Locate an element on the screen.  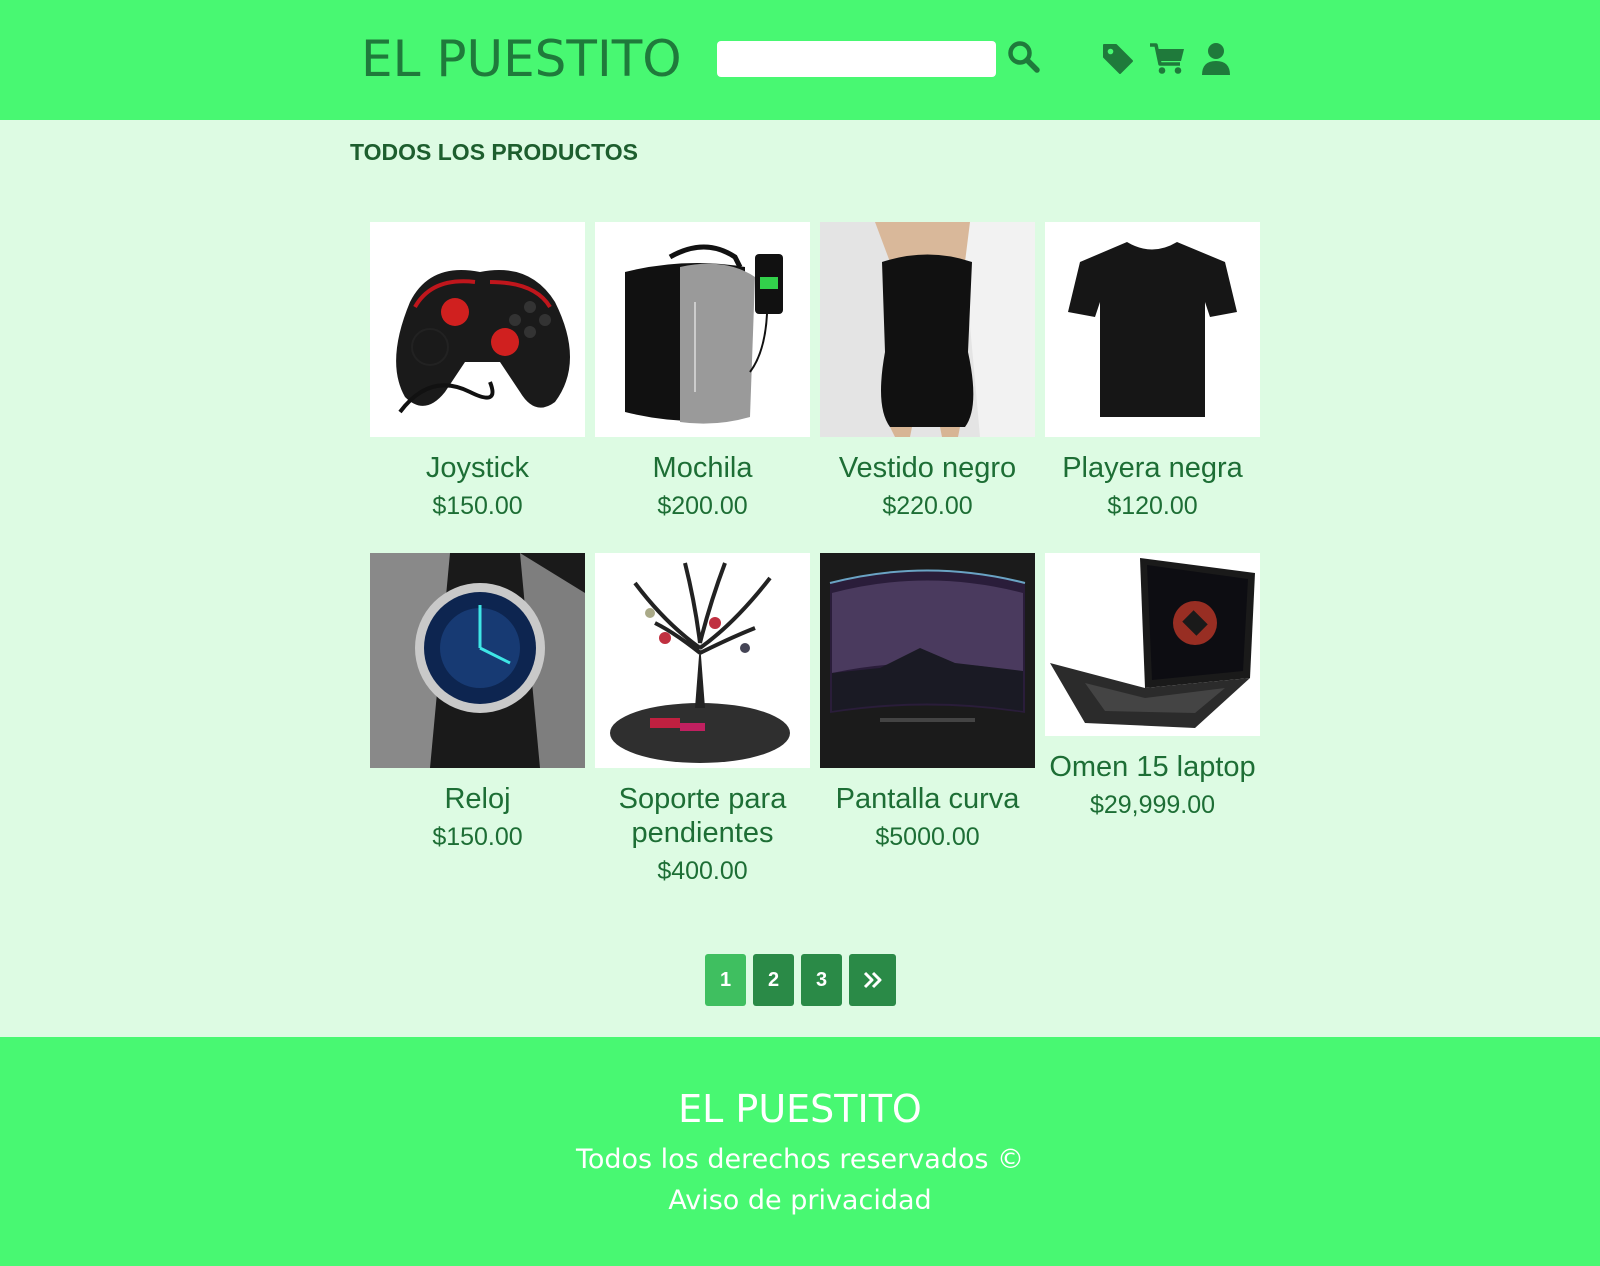
product-card: Reloj $150.00 is located at coordinates (477, 702).